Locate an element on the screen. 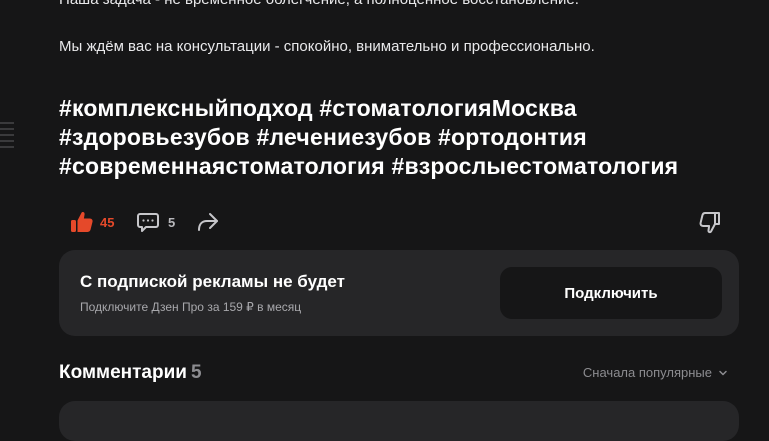 Image resolution: width=769 pixels, height=441 pixels. share-icon is located at coordinates (208, 222).